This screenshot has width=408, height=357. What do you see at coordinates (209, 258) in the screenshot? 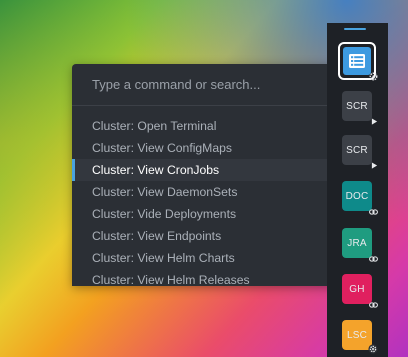
I see `command-item-view-helm-charts: Cluster: View Helm Charts` at bounding box center [209, 258].